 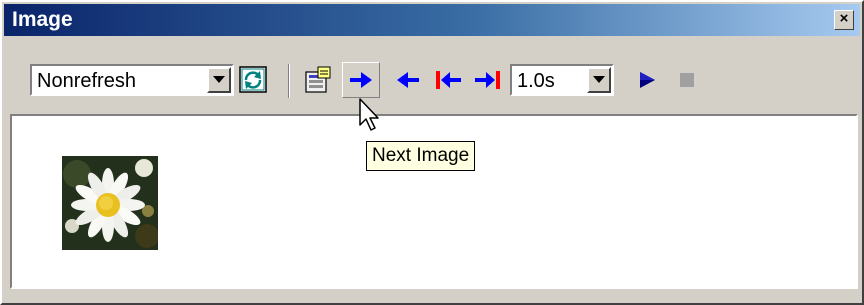 I want to click on refresh-mode-dropdown-button, so click(x=219, y=80).